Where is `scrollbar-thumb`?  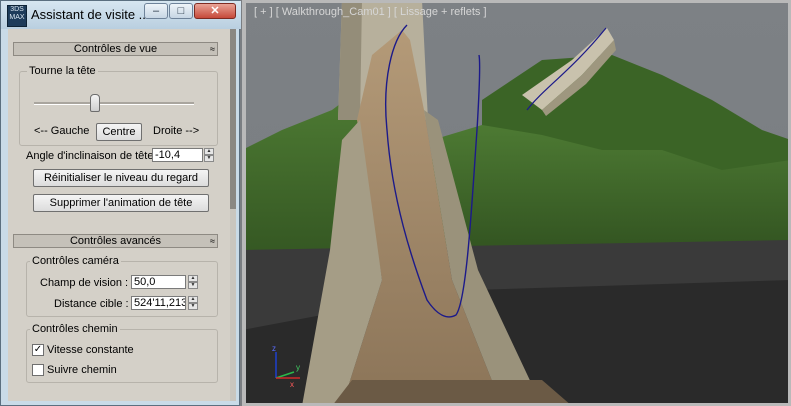 scrollbar-thumb is located at coordinates (233, 119).